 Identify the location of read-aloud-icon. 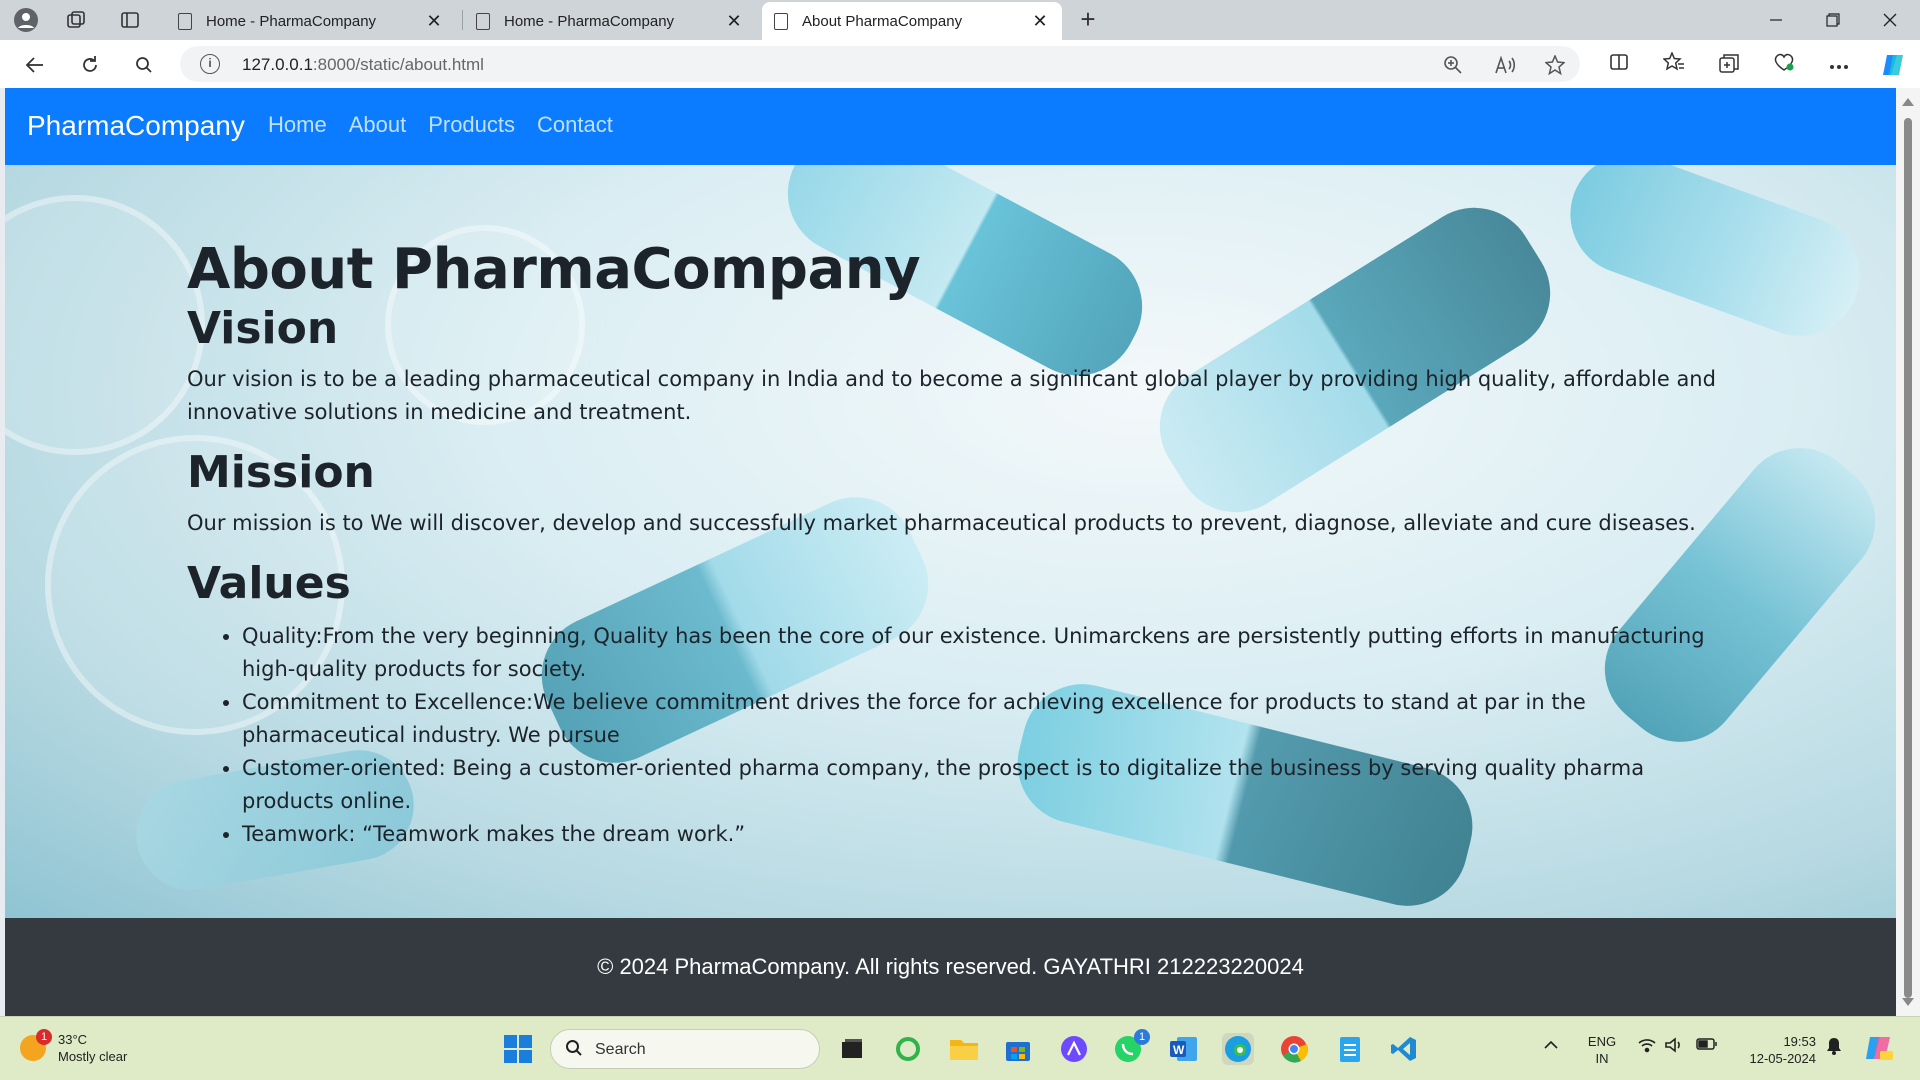
(1505, 66).